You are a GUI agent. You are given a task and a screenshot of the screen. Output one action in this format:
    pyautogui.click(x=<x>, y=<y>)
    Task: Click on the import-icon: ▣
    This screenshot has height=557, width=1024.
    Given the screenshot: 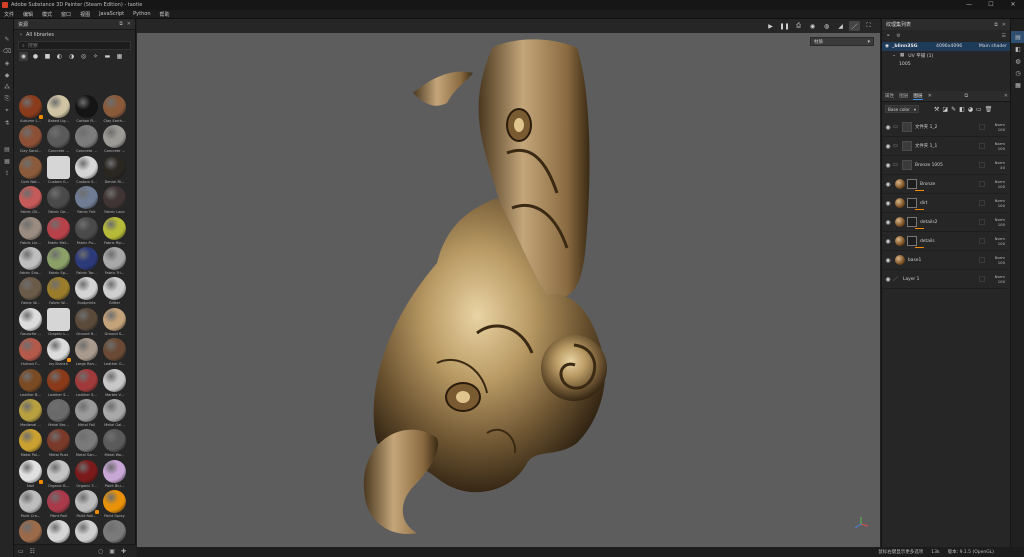 What is the action you would take?
    pyautogui.click(x=112, y=551)
    